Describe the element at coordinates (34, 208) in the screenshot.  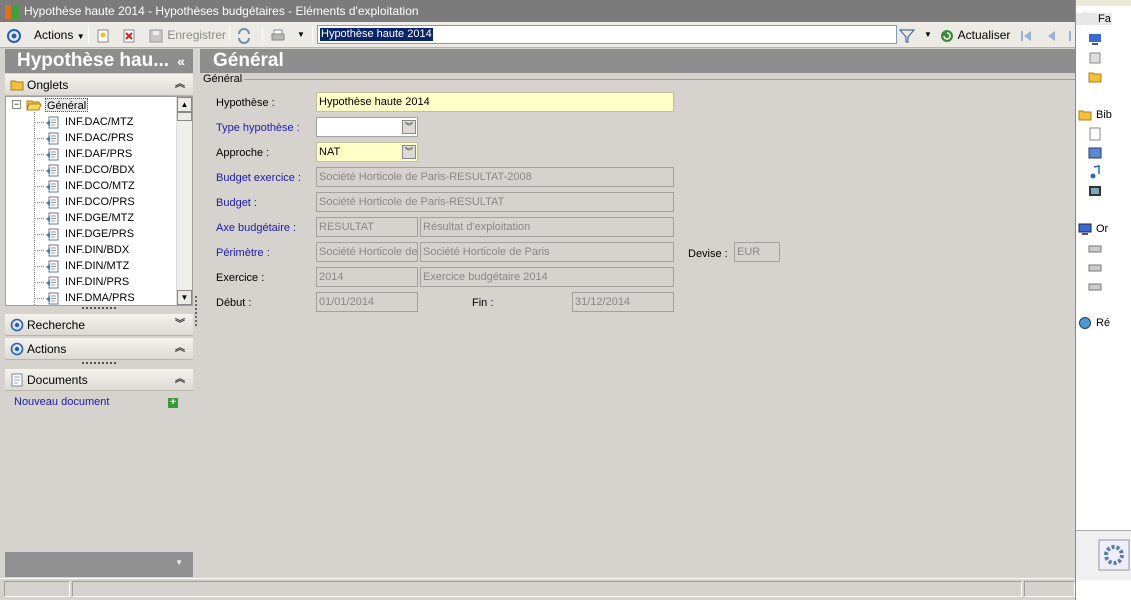
I see `tree-vertical-connector` at that location.